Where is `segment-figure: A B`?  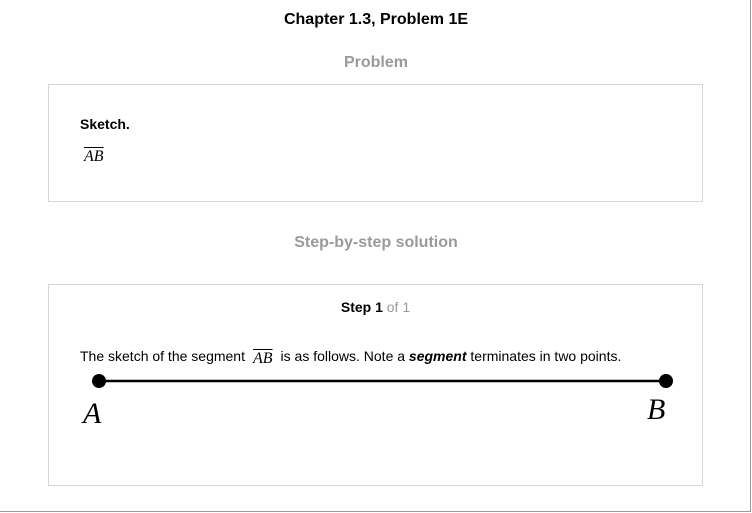
segment-figure: A B is located at coordinates (377, 402).